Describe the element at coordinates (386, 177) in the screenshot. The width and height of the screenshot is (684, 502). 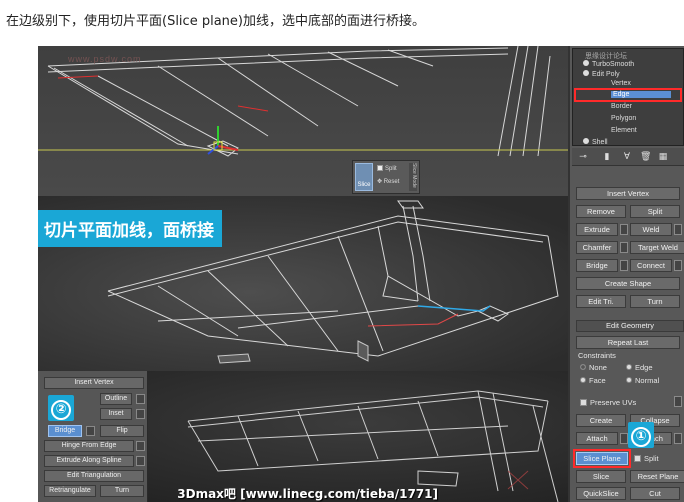
I see `slice-toolbar: Slice Split ✥ Reset Slice Mode` at that location.